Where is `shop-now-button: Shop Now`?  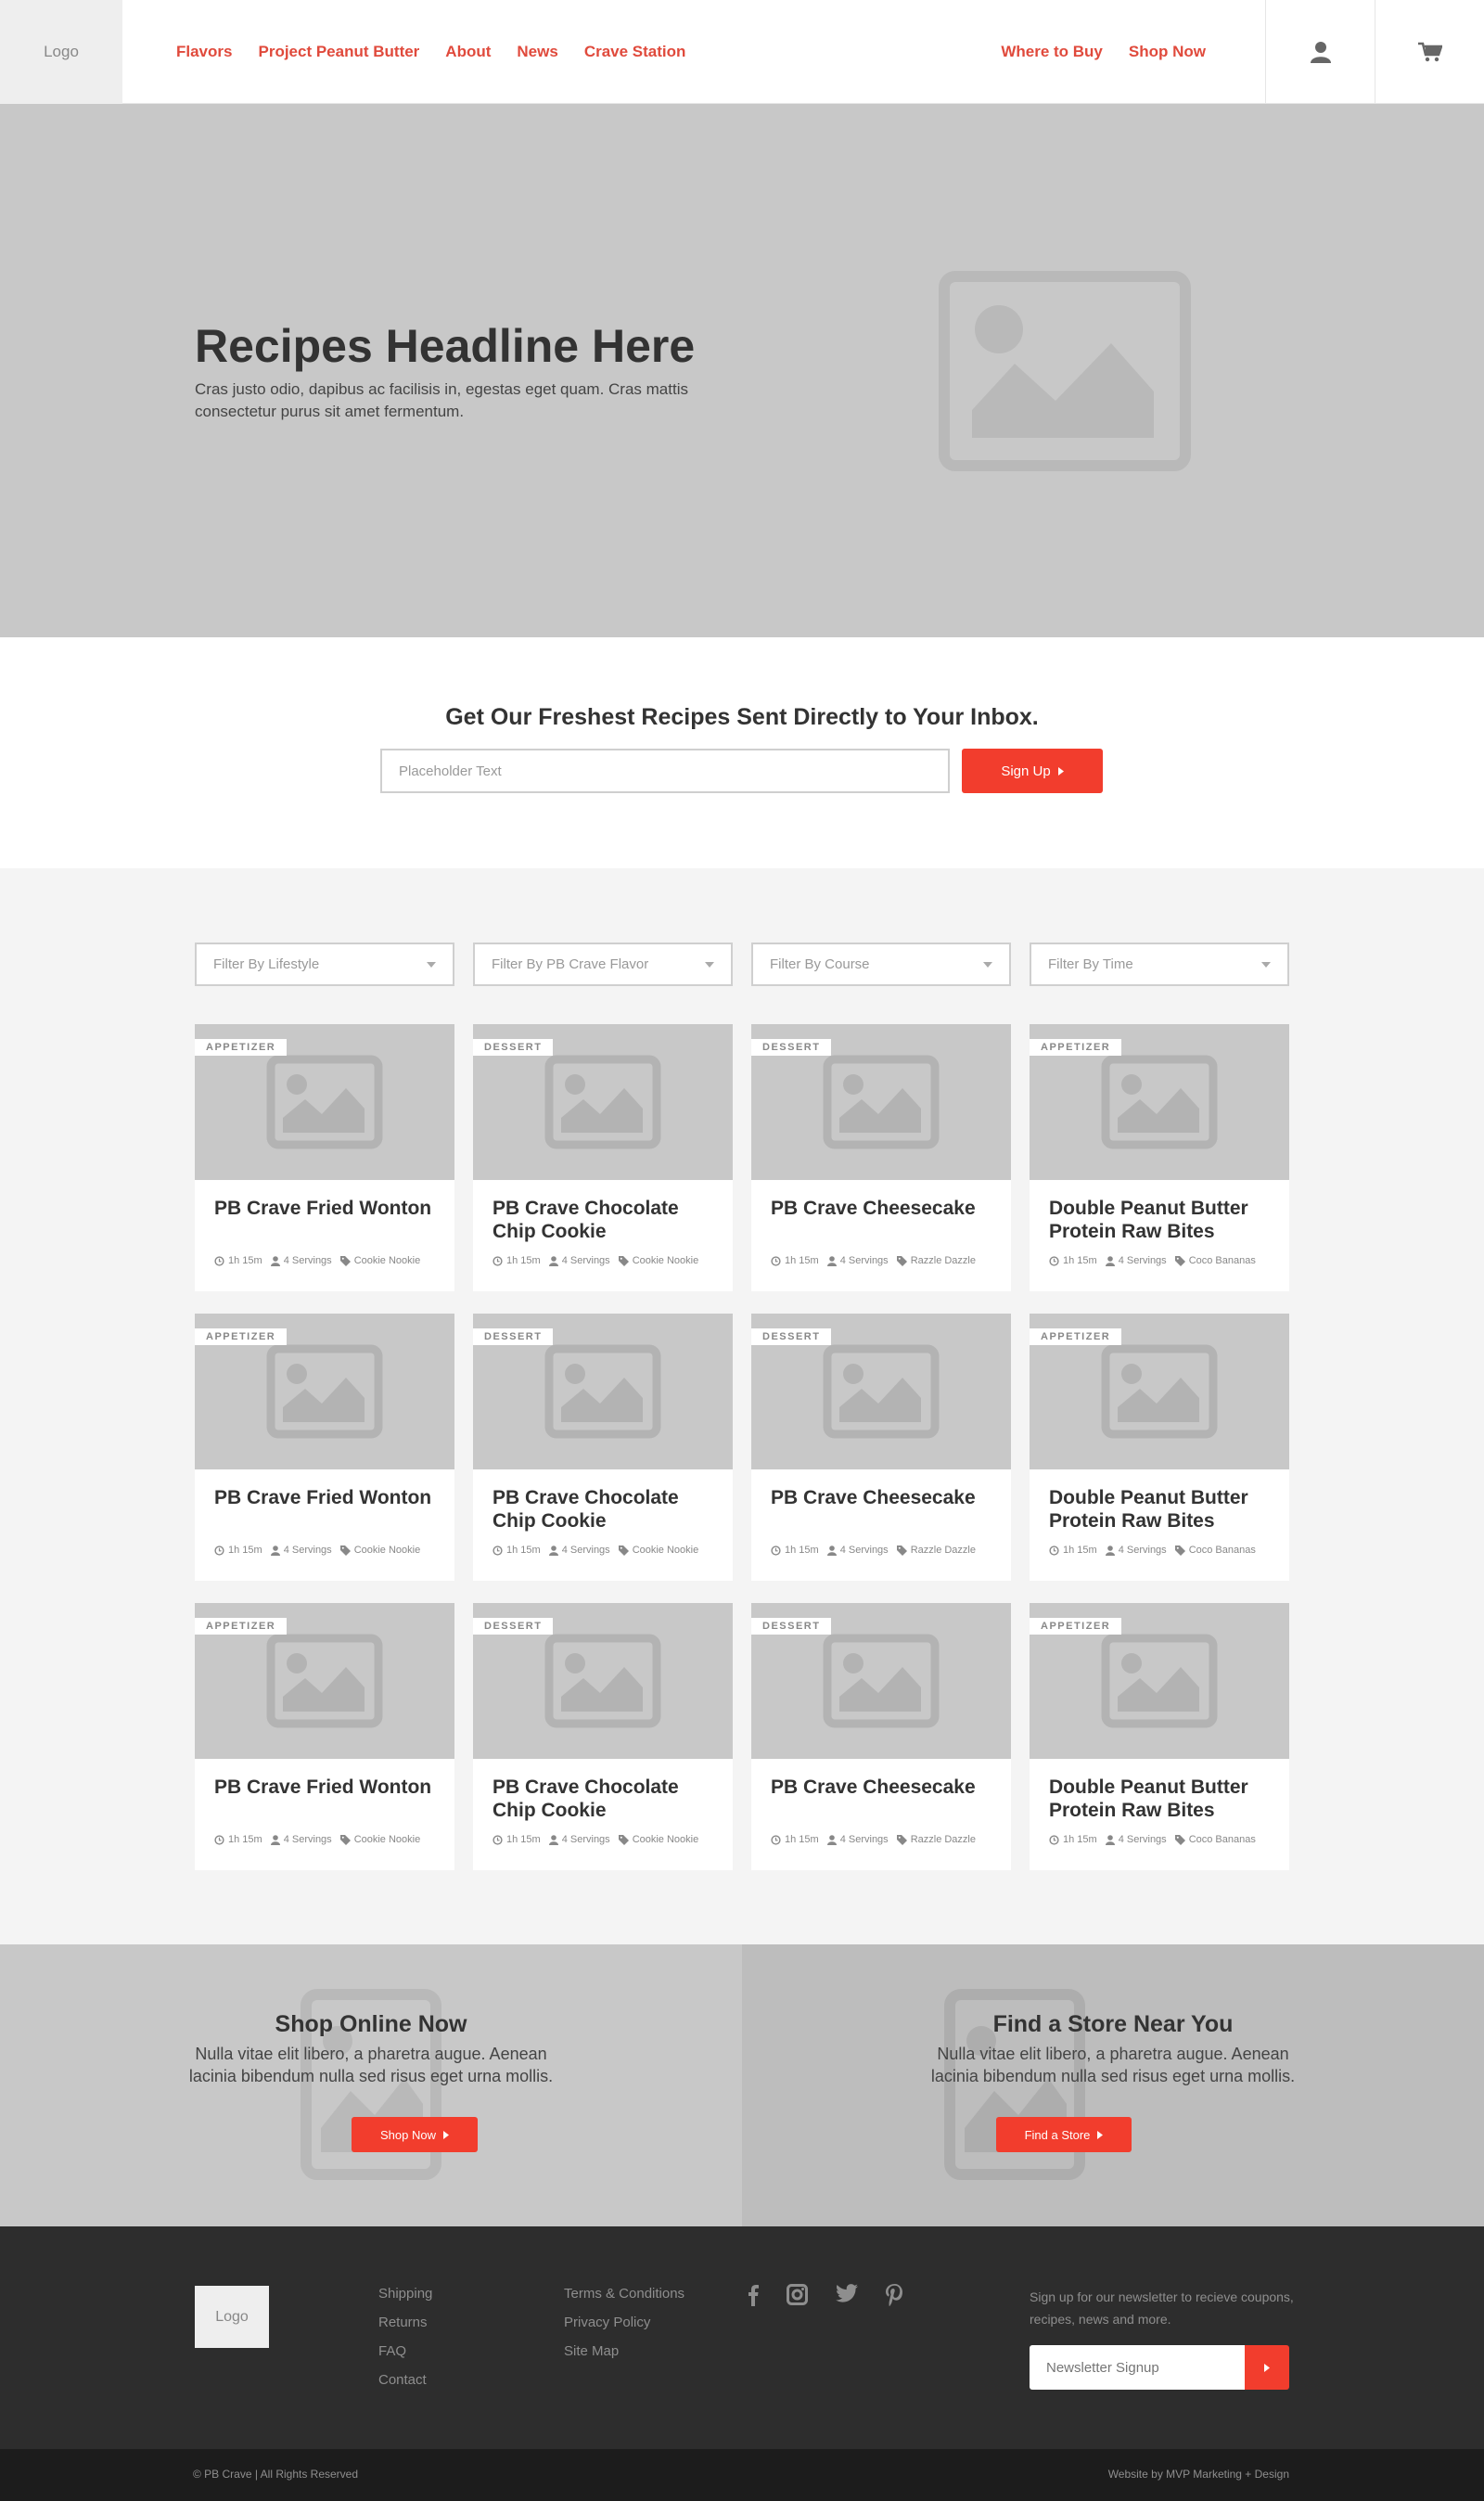
shop-now-button: Shop Now is located at coordinates (415, 2134).